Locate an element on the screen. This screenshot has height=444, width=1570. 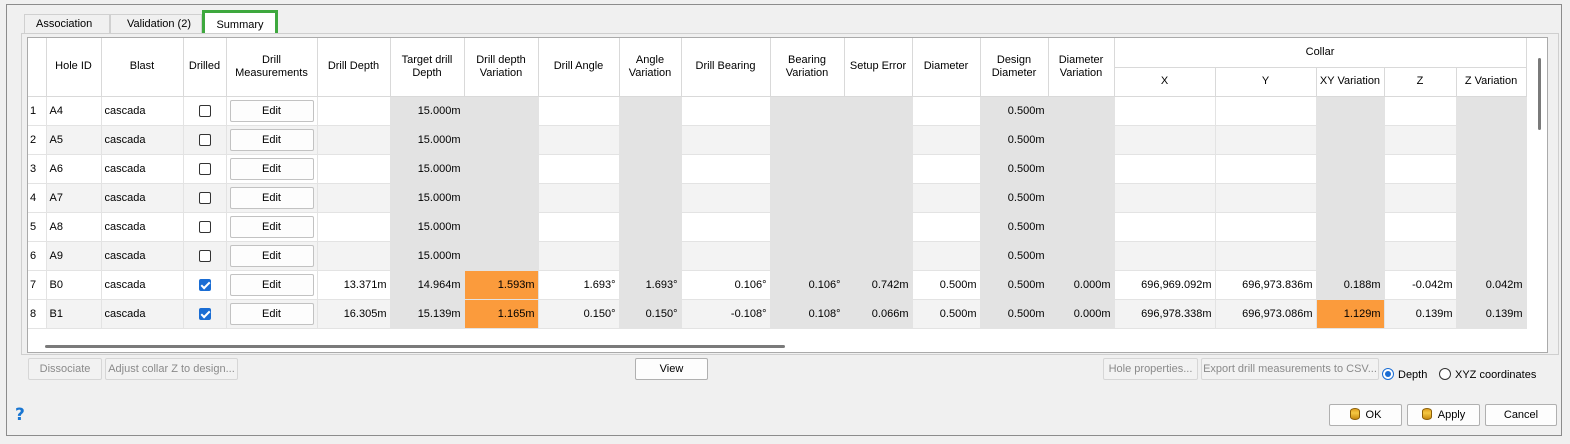
cell-setup-error: 0.742m is located at coordinates (878, 285).